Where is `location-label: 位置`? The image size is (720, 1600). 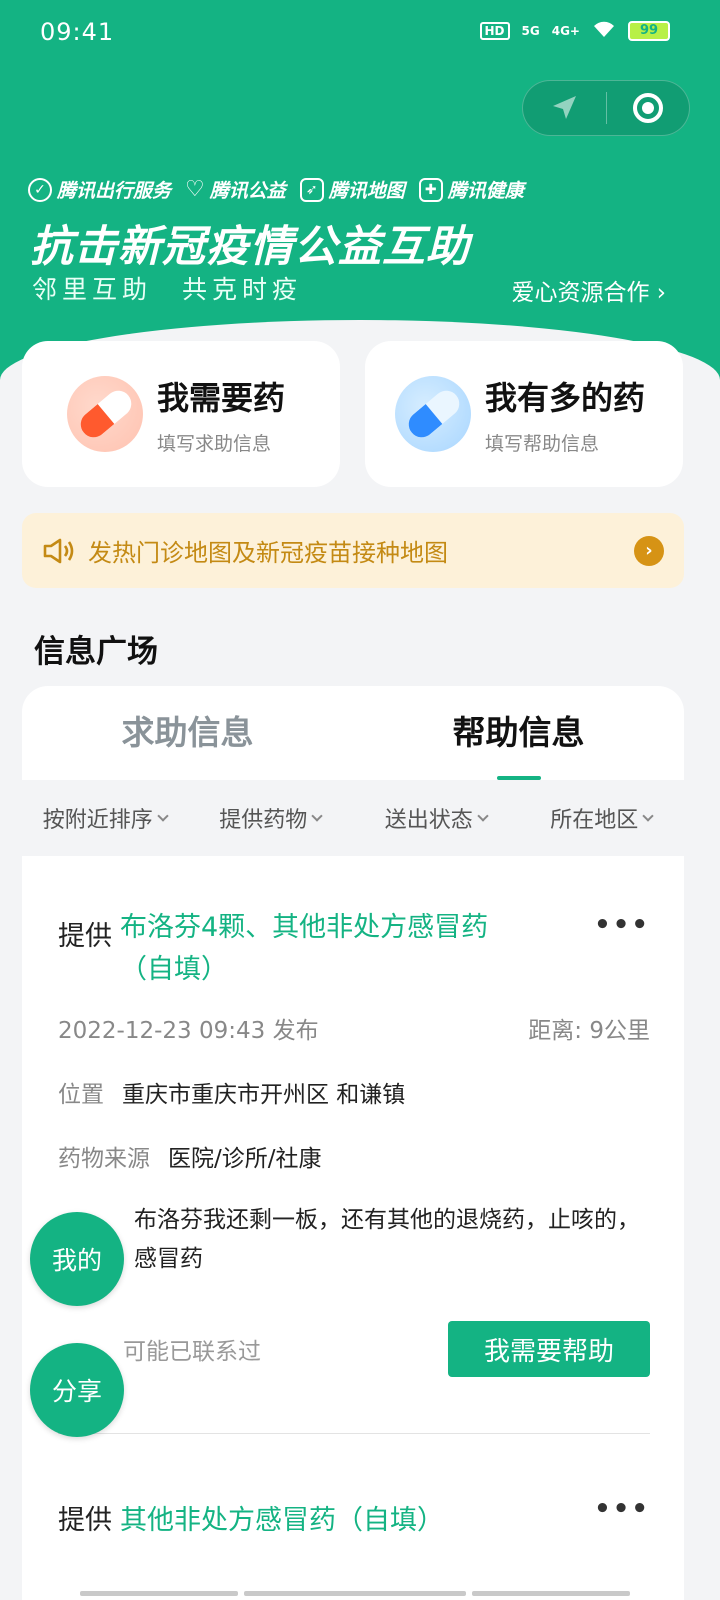
location-label: 位置 is located at coordinates (81, 1095).